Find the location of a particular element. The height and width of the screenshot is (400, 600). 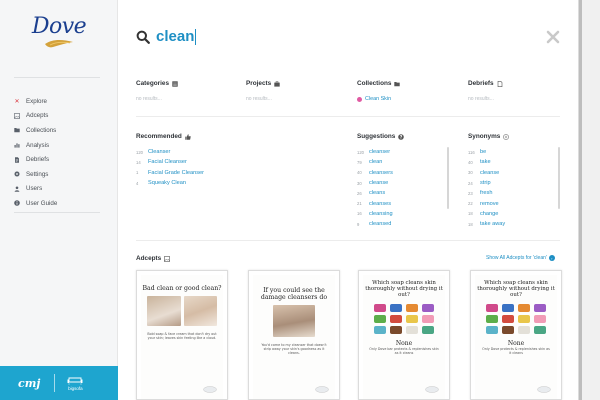

term-link: clean is located at coordinates (375, 162).